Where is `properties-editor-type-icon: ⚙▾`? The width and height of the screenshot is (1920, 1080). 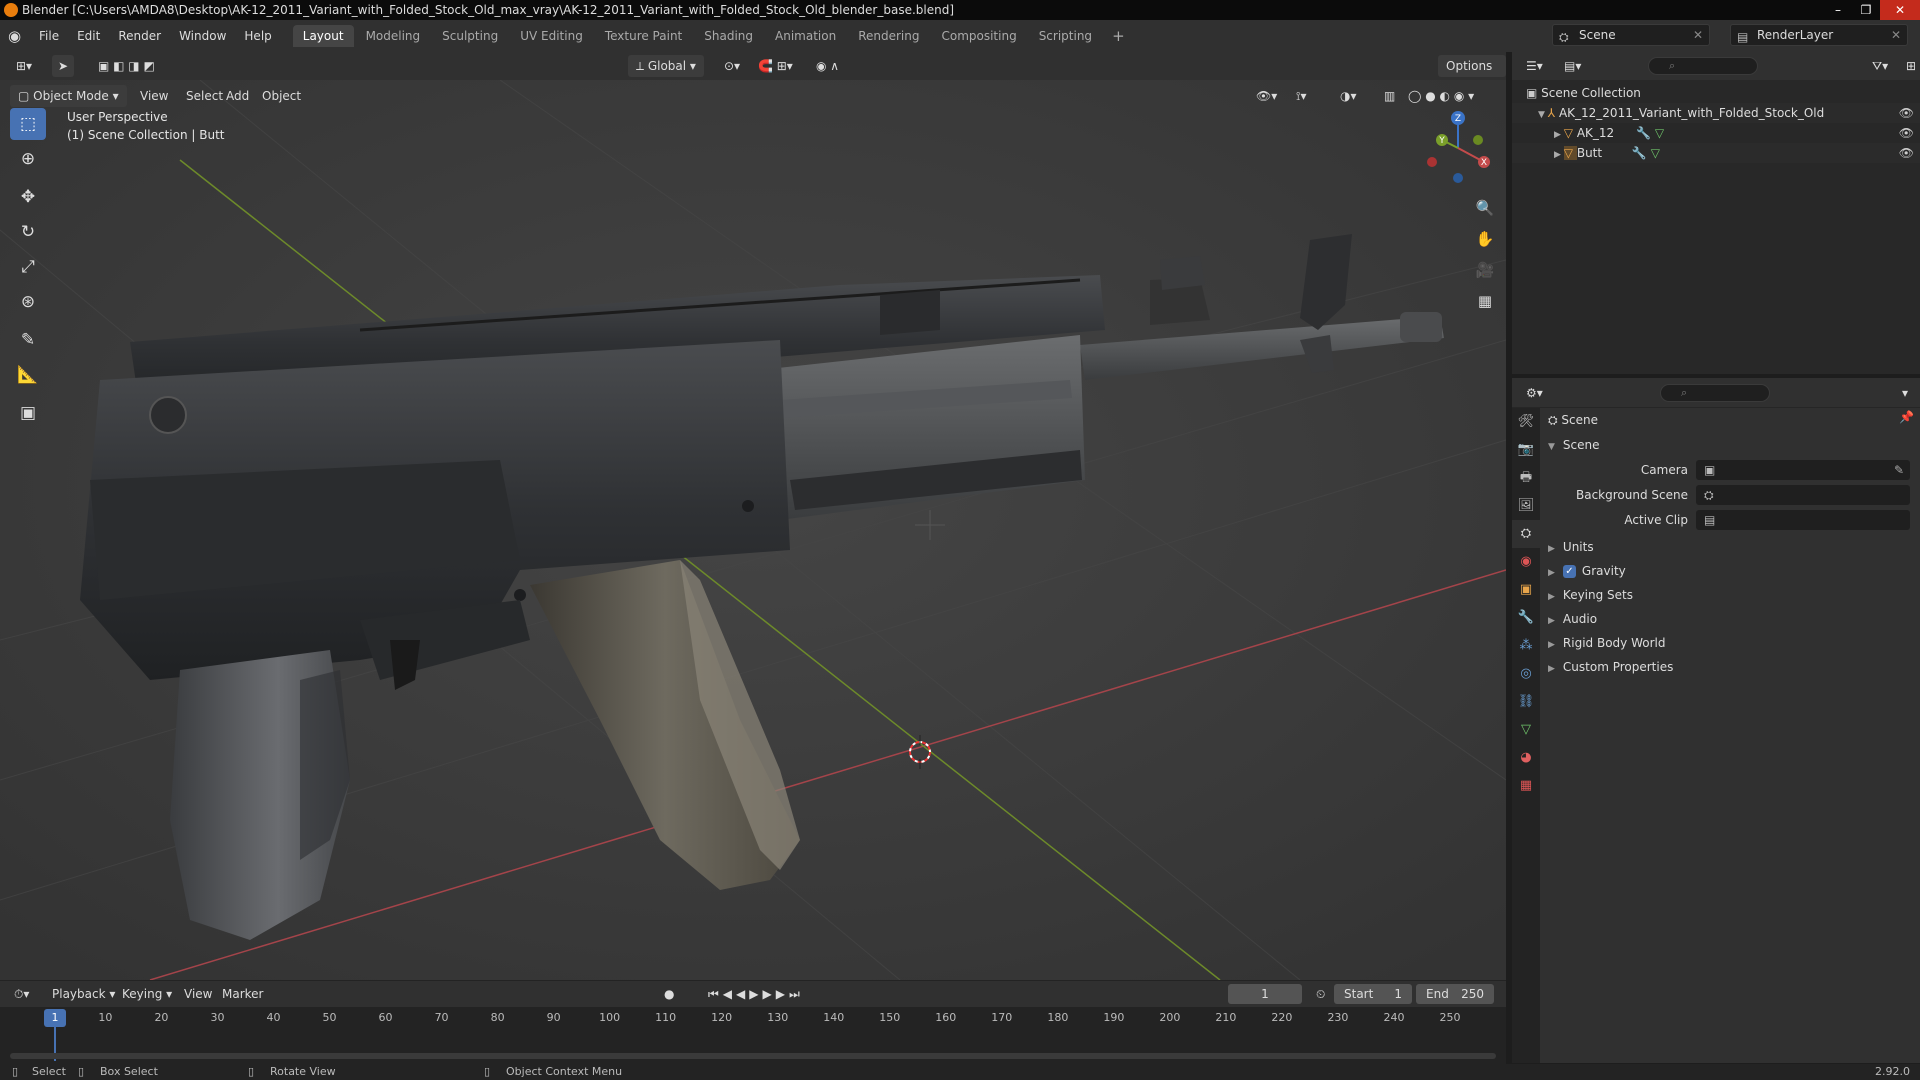
properties-editor-type-icon: ⚙▾ is located at coordinates (1534, 393).